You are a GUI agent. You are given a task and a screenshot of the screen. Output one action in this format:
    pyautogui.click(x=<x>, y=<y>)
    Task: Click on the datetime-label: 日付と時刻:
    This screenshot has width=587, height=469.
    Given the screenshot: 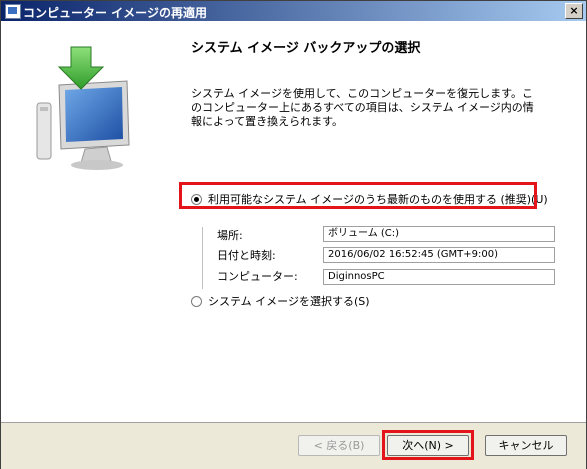 What is the action you would take?
    pyautogui.click(x=246, y=255)
    